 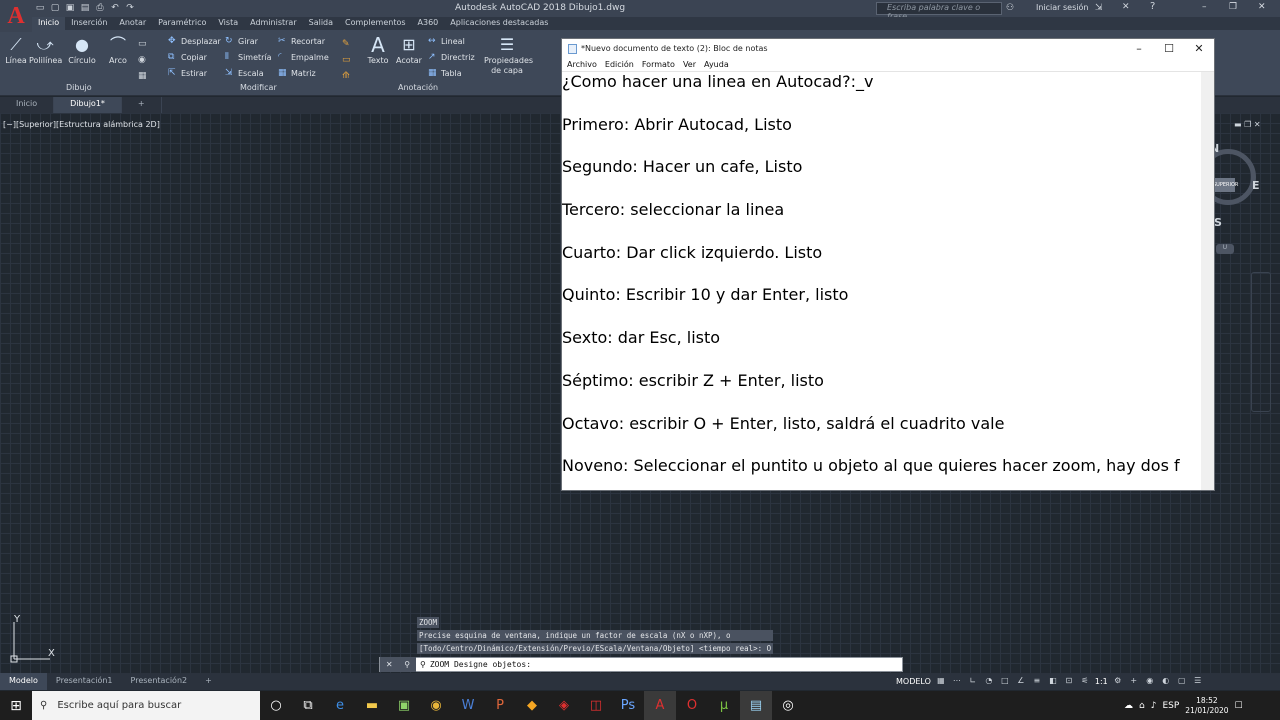 I want to click on command-line: ✕ ⚲ ⚲ ZOOM Designe objetos:, so click(x=641, y=664).